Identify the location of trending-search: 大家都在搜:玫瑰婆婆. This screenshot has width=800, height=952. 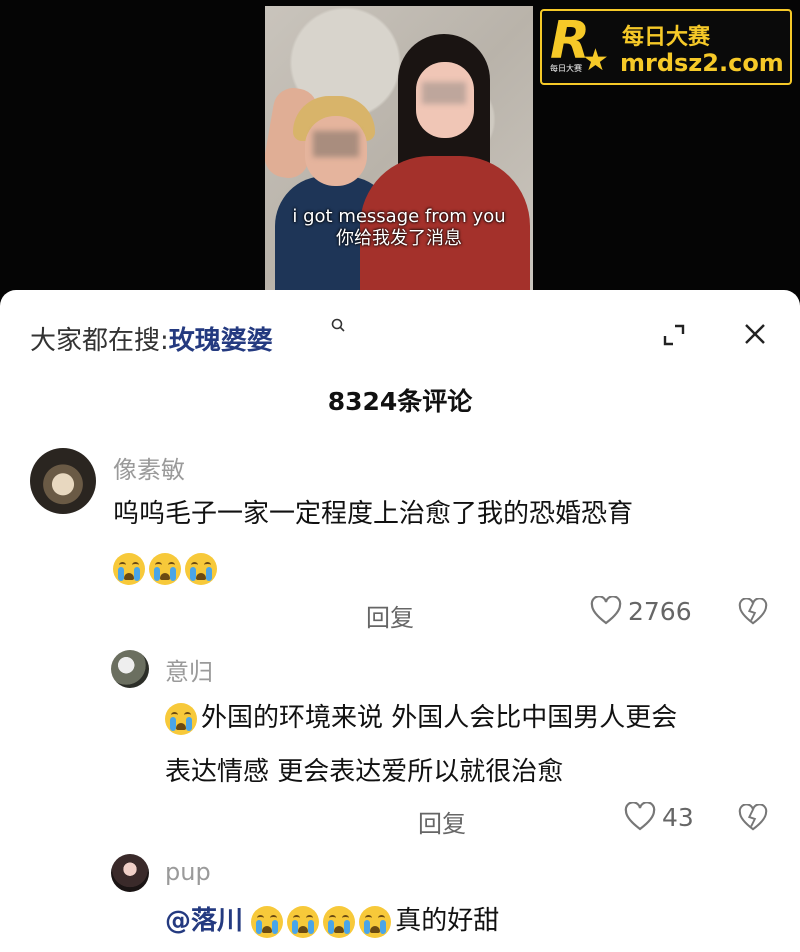
(151, 338).